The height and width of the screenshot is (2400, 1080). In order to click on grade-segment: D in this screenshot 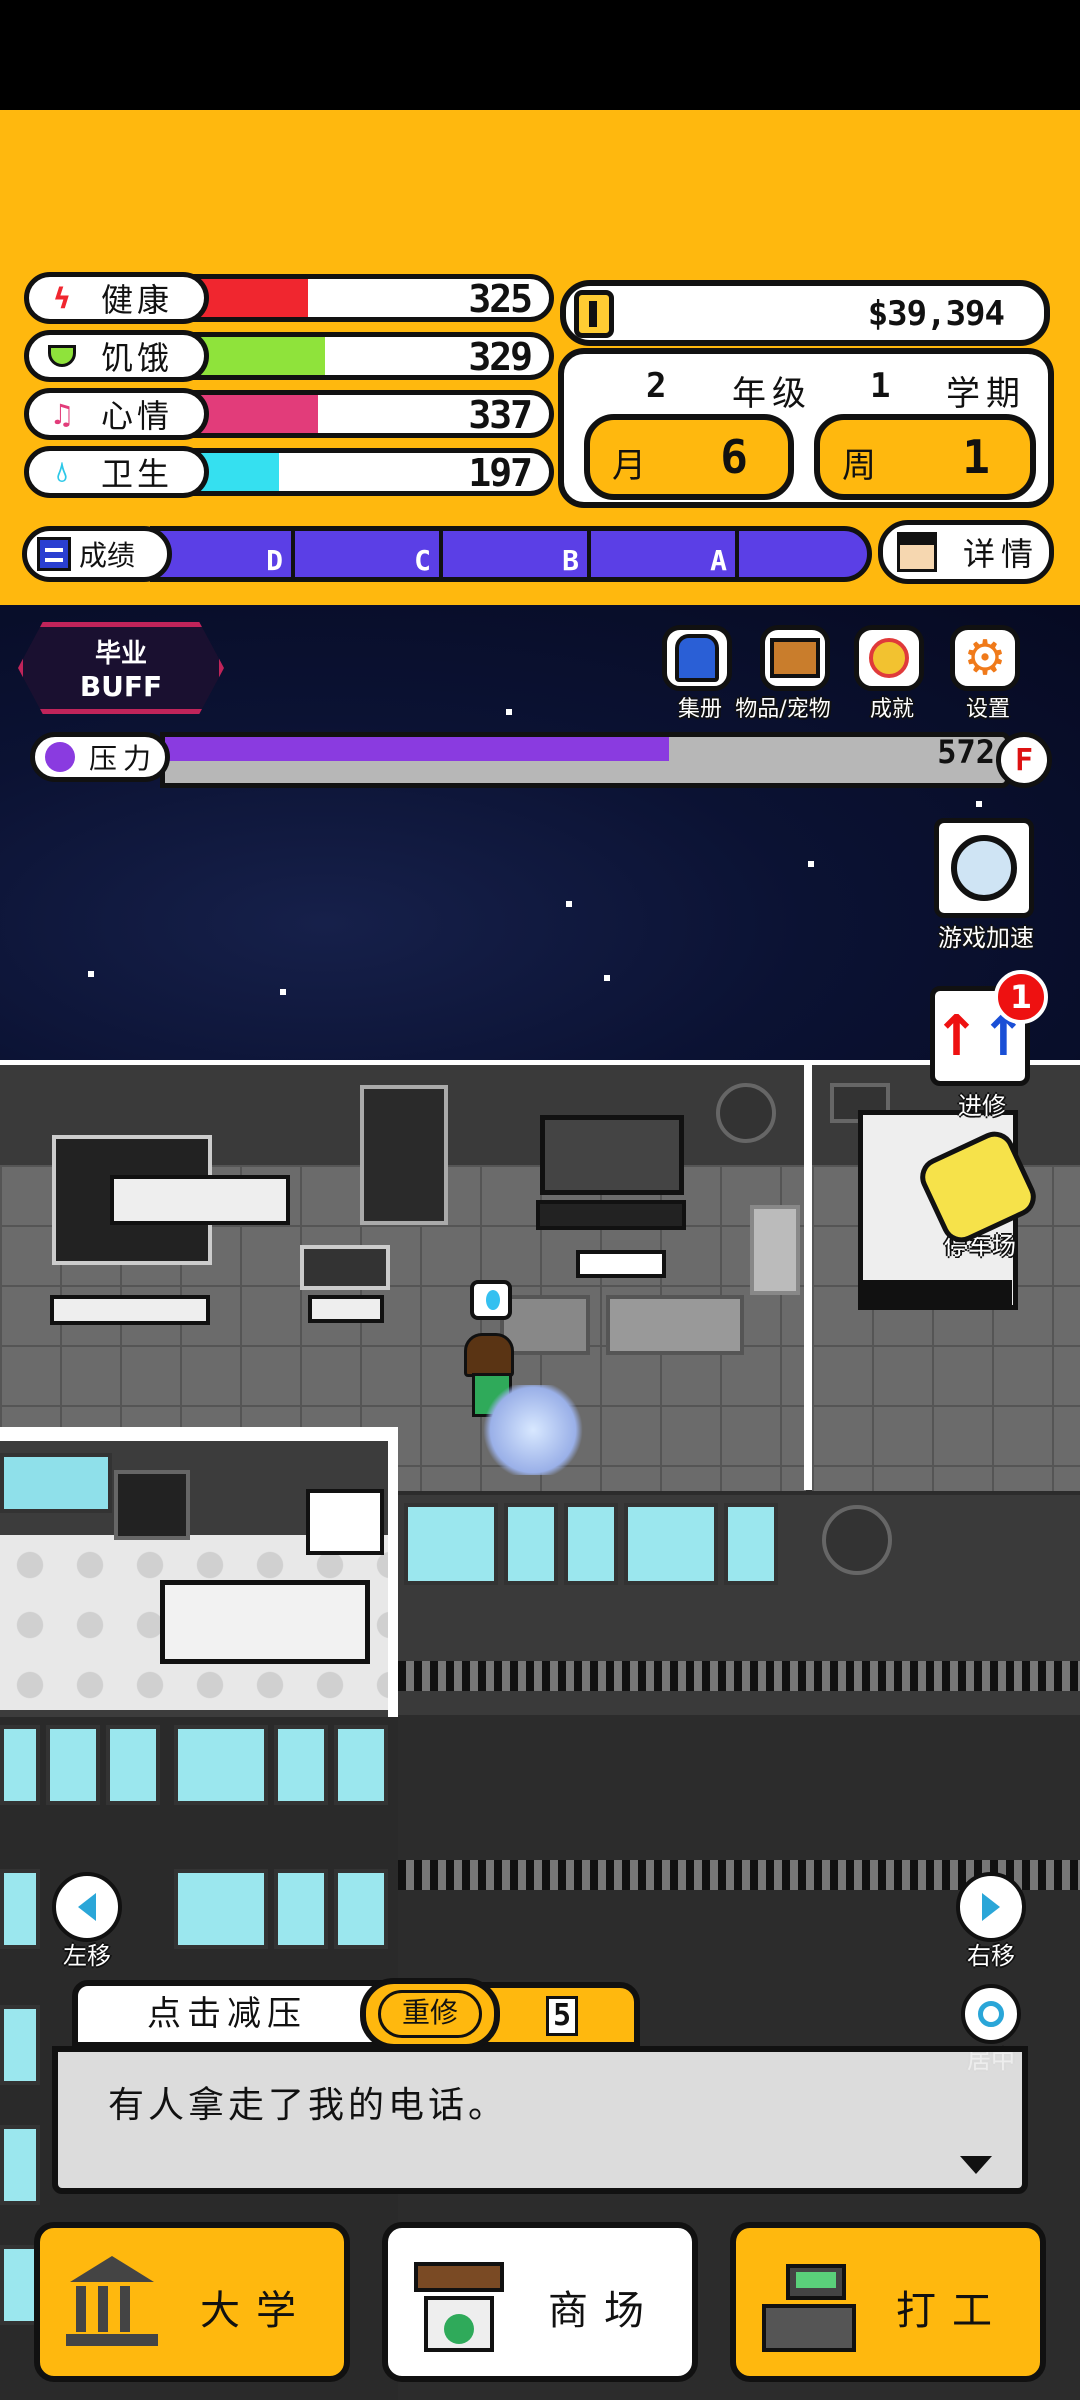, I will do `click(225, 554)`.